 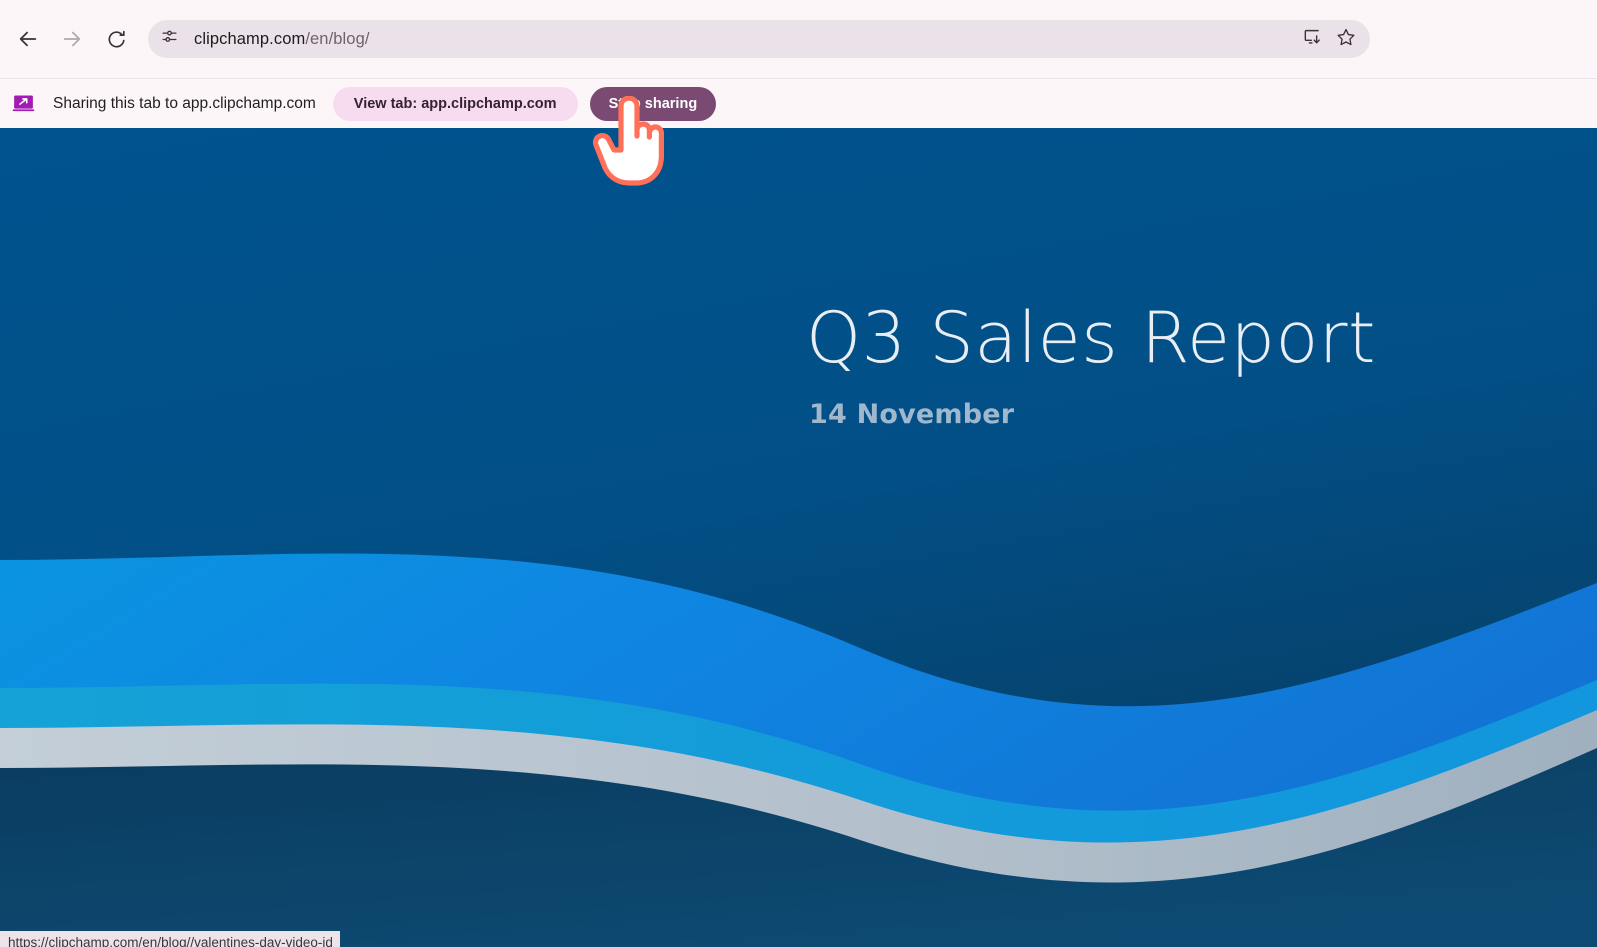 I want to click on url-text: clipchamp.com/en/blog/, so click(x=744, y=39).